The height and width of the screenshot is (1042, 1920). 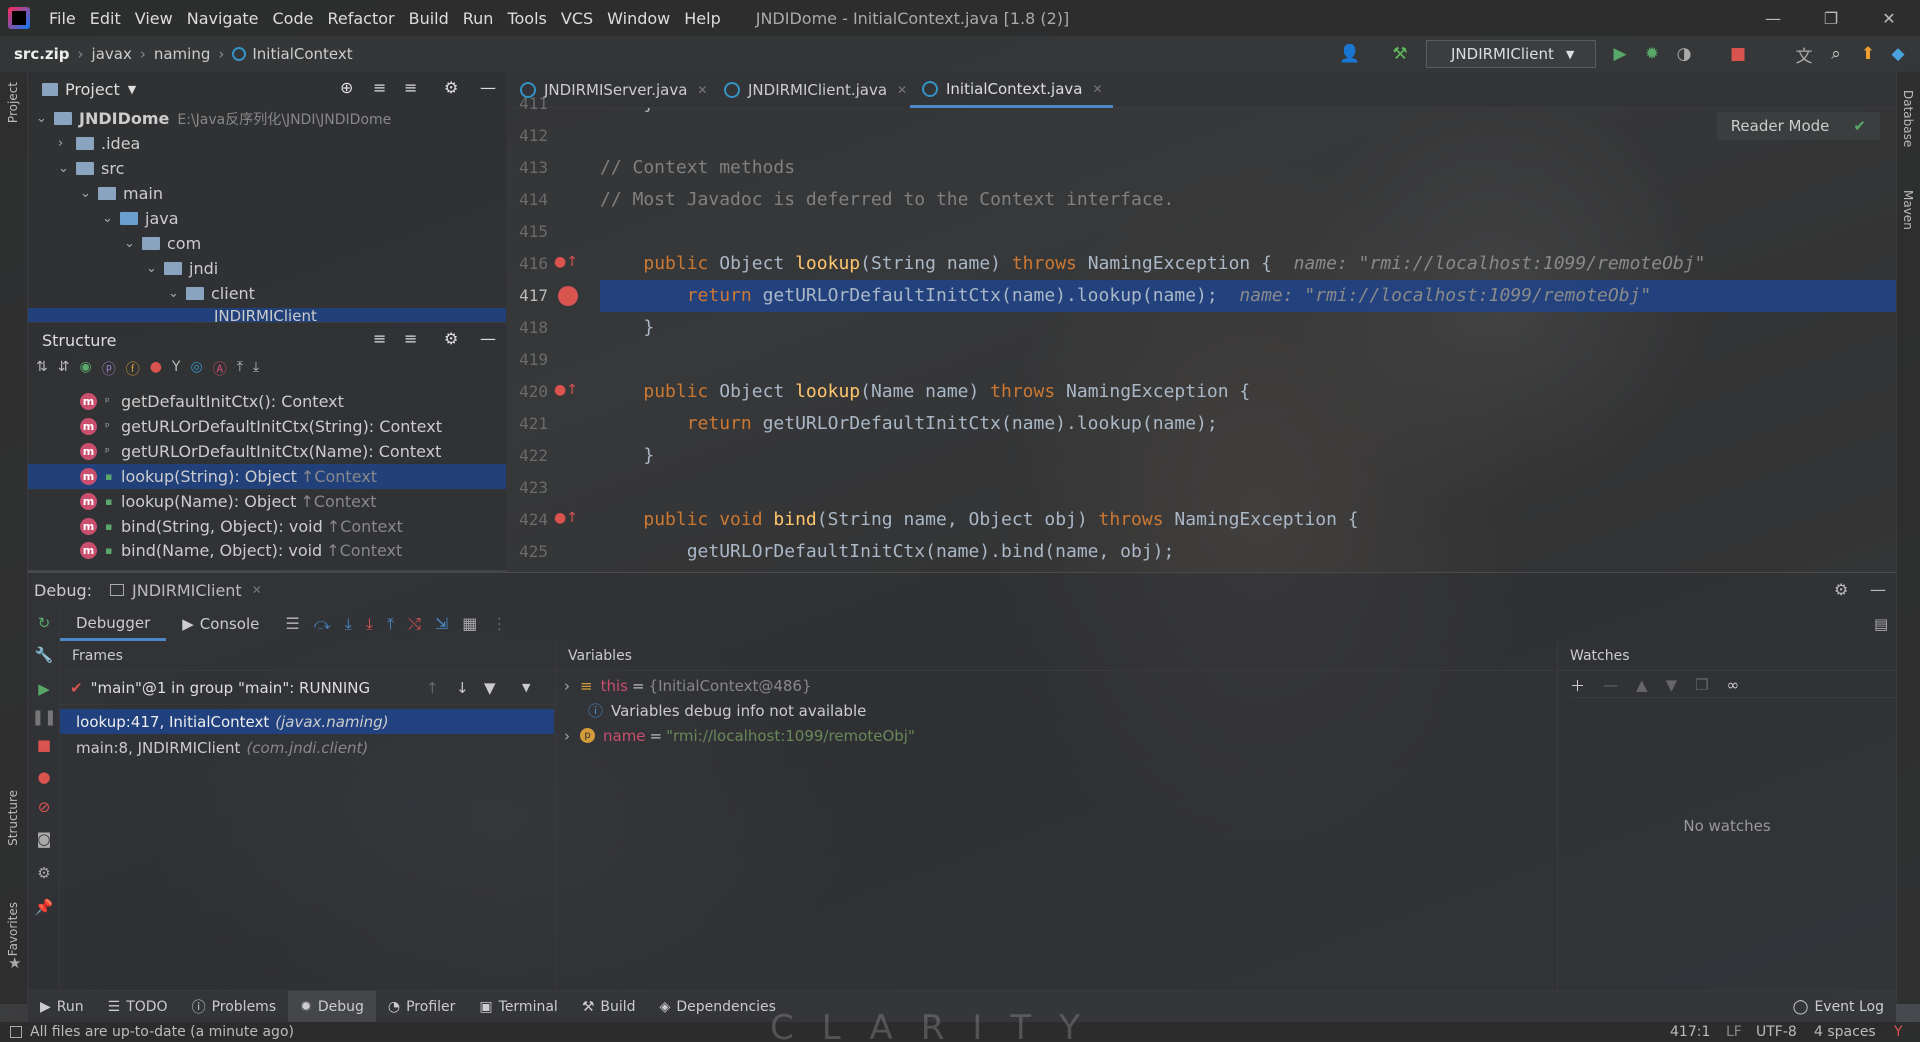 What do you see at coordinates (211, 293) in the screenshot?
I see `tree-row-client: ⌄ client` at bounding box center [211, 293].